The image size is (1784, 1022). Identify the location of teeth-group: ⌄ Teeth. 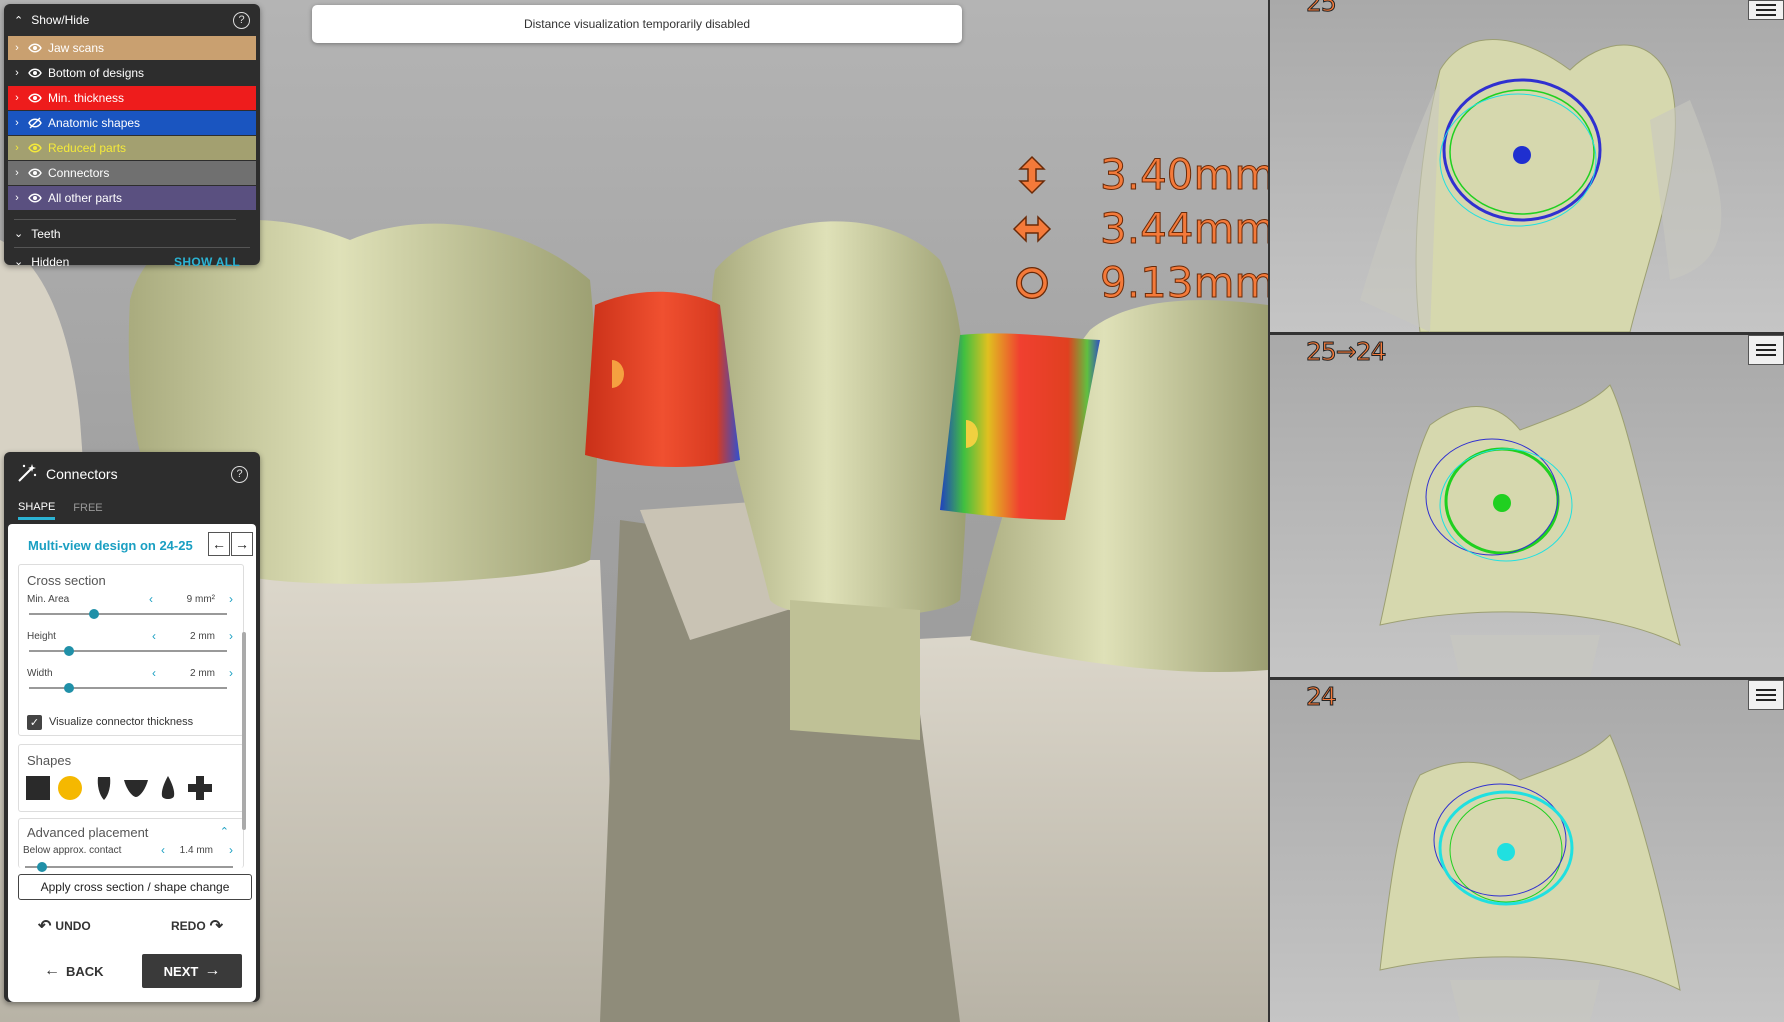
(125, 233).